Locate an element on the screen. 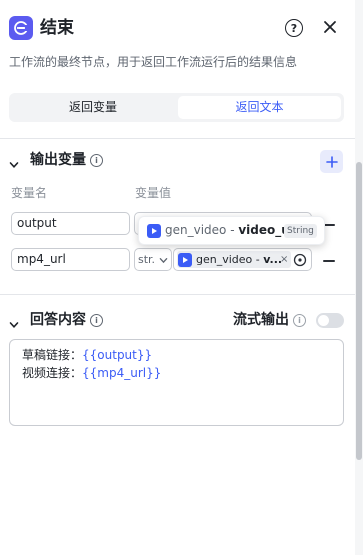  plus-icon is located at coordinates (331, 161).